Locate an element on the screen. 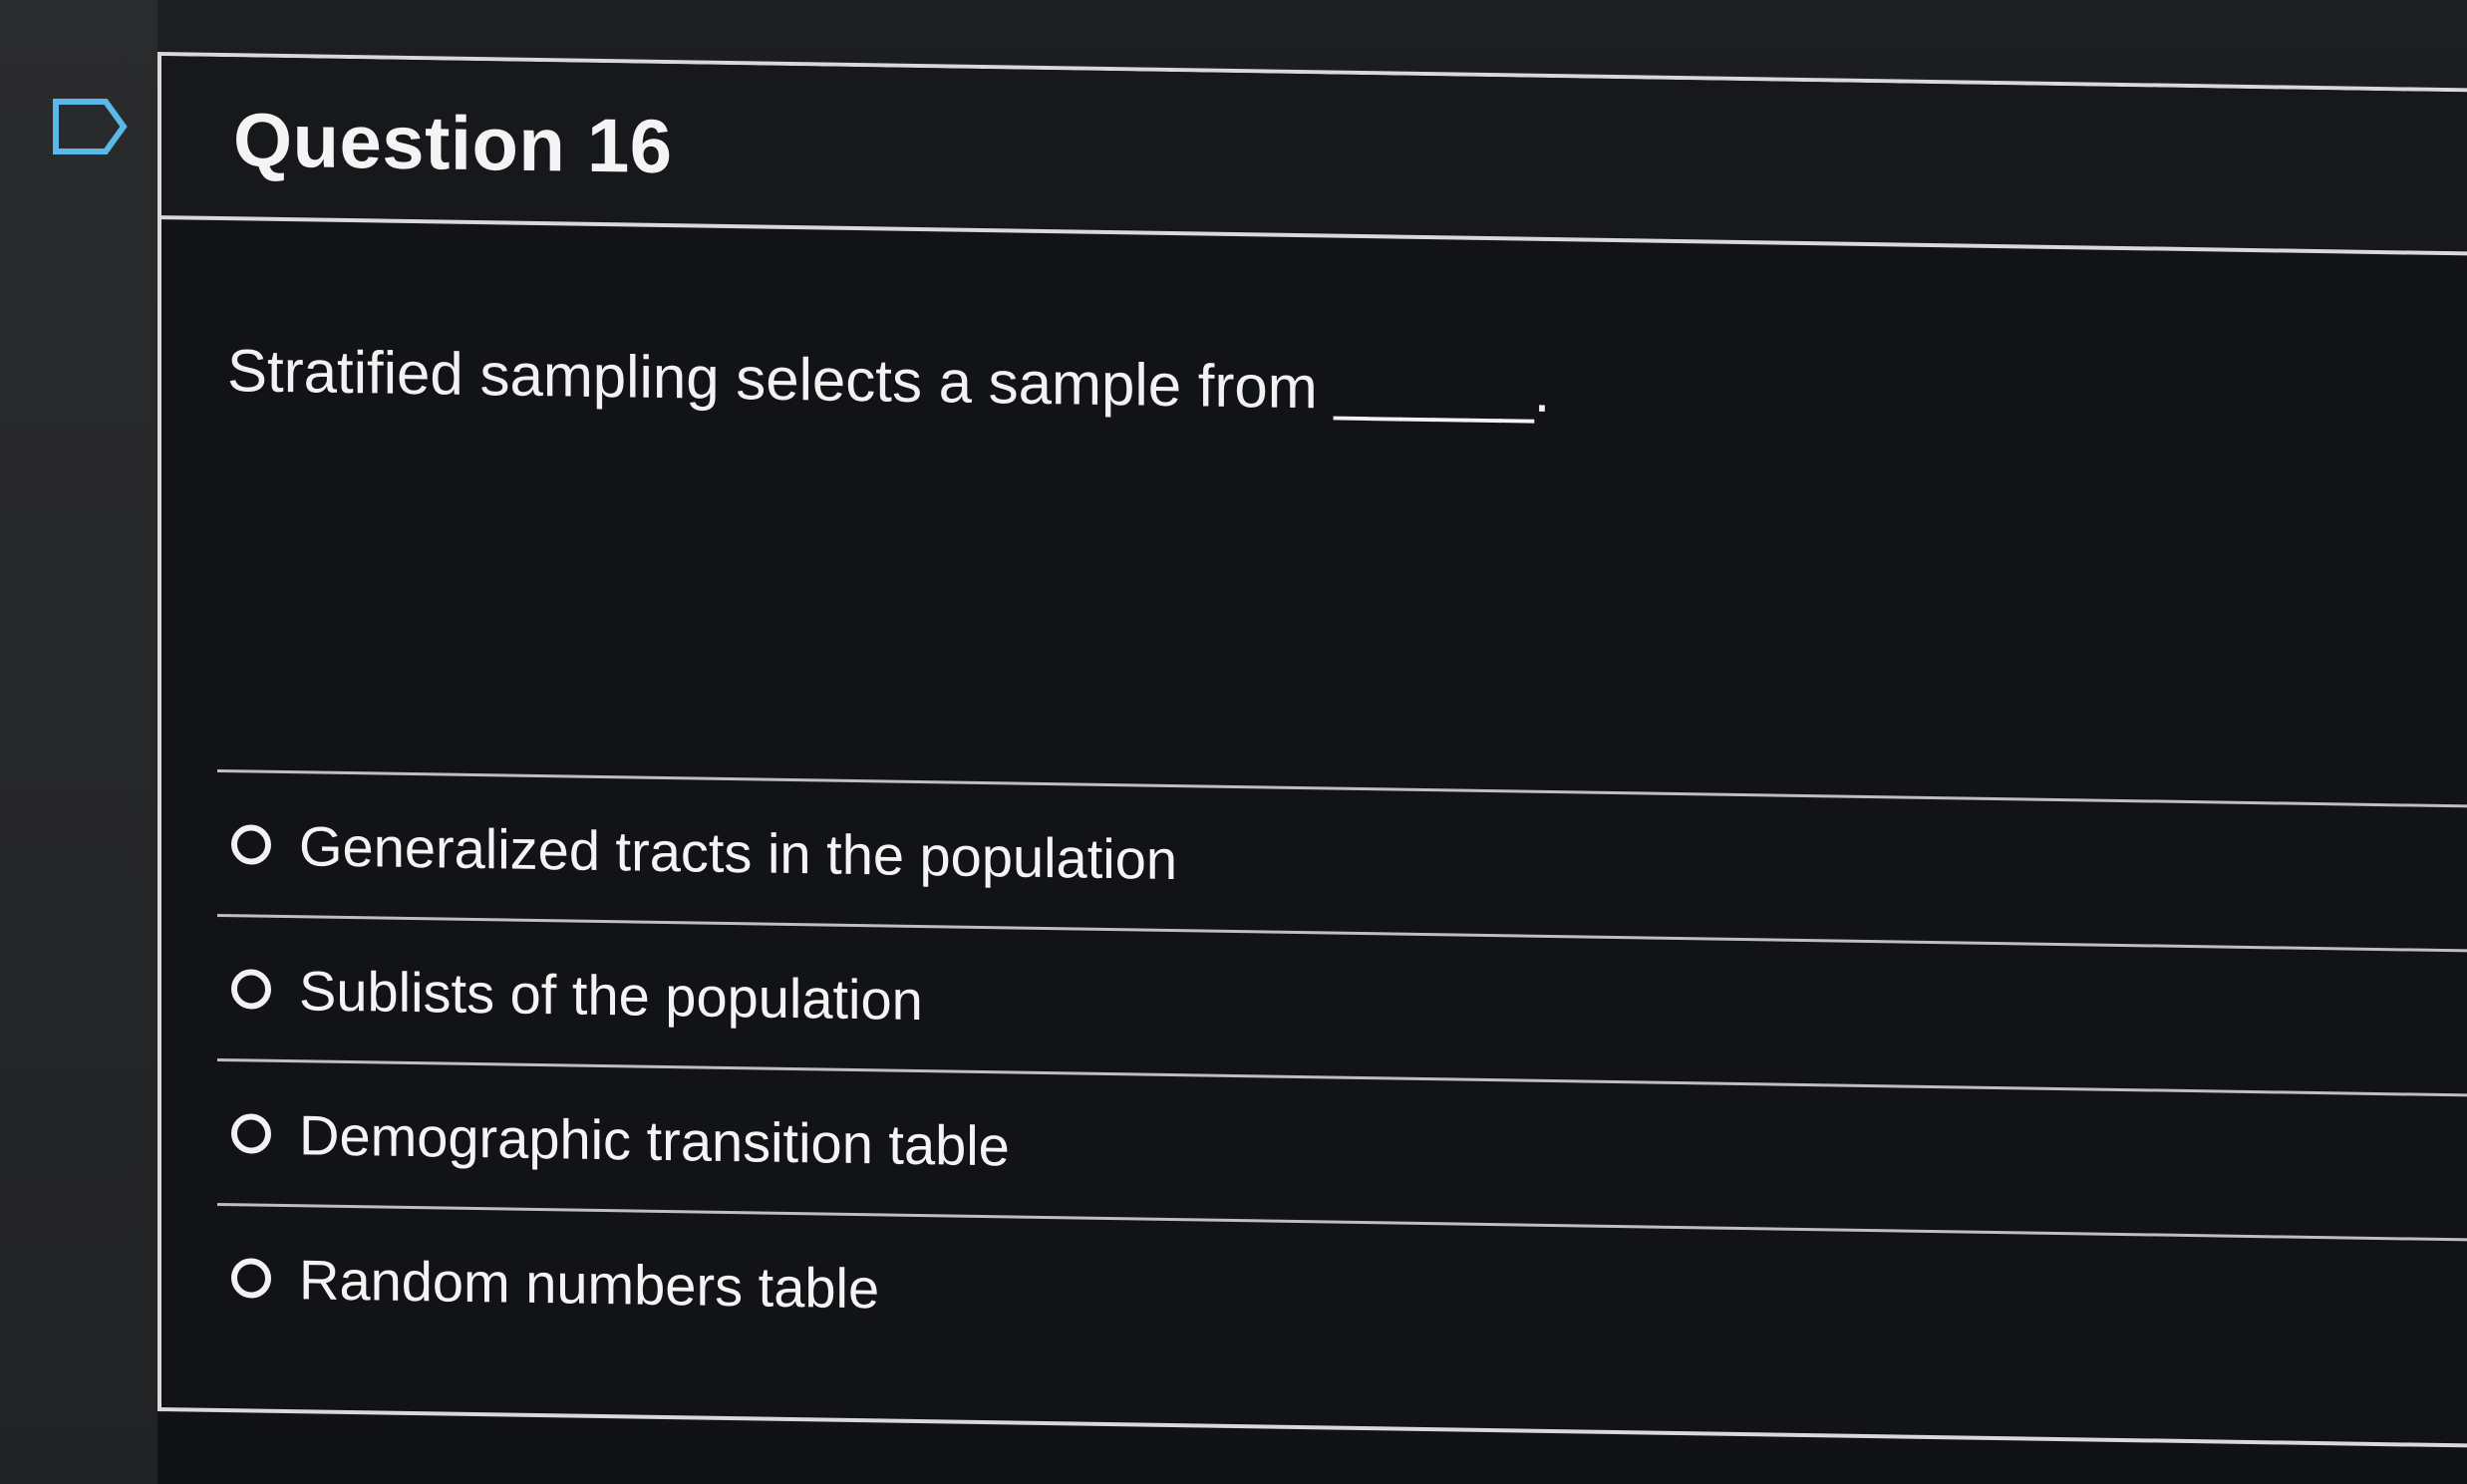 The image size is (2467, 1484). answer-option-4: Random numbers table is located at coordinates (555, 1283).